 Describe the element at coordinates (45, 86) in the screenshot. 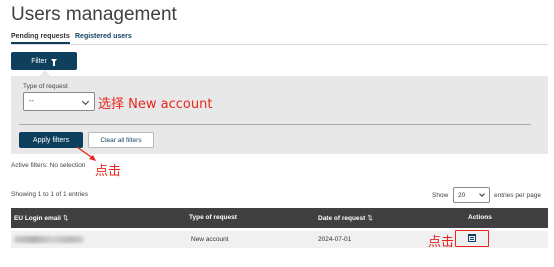

I see `type-of-request-label: Type of request` at that location.